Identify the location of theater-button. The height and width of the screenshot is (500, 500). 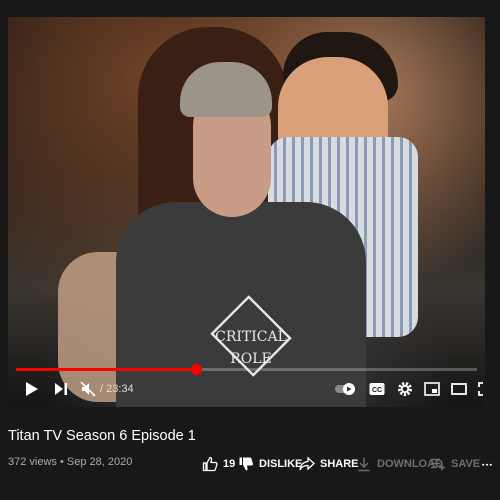
(459, 389).